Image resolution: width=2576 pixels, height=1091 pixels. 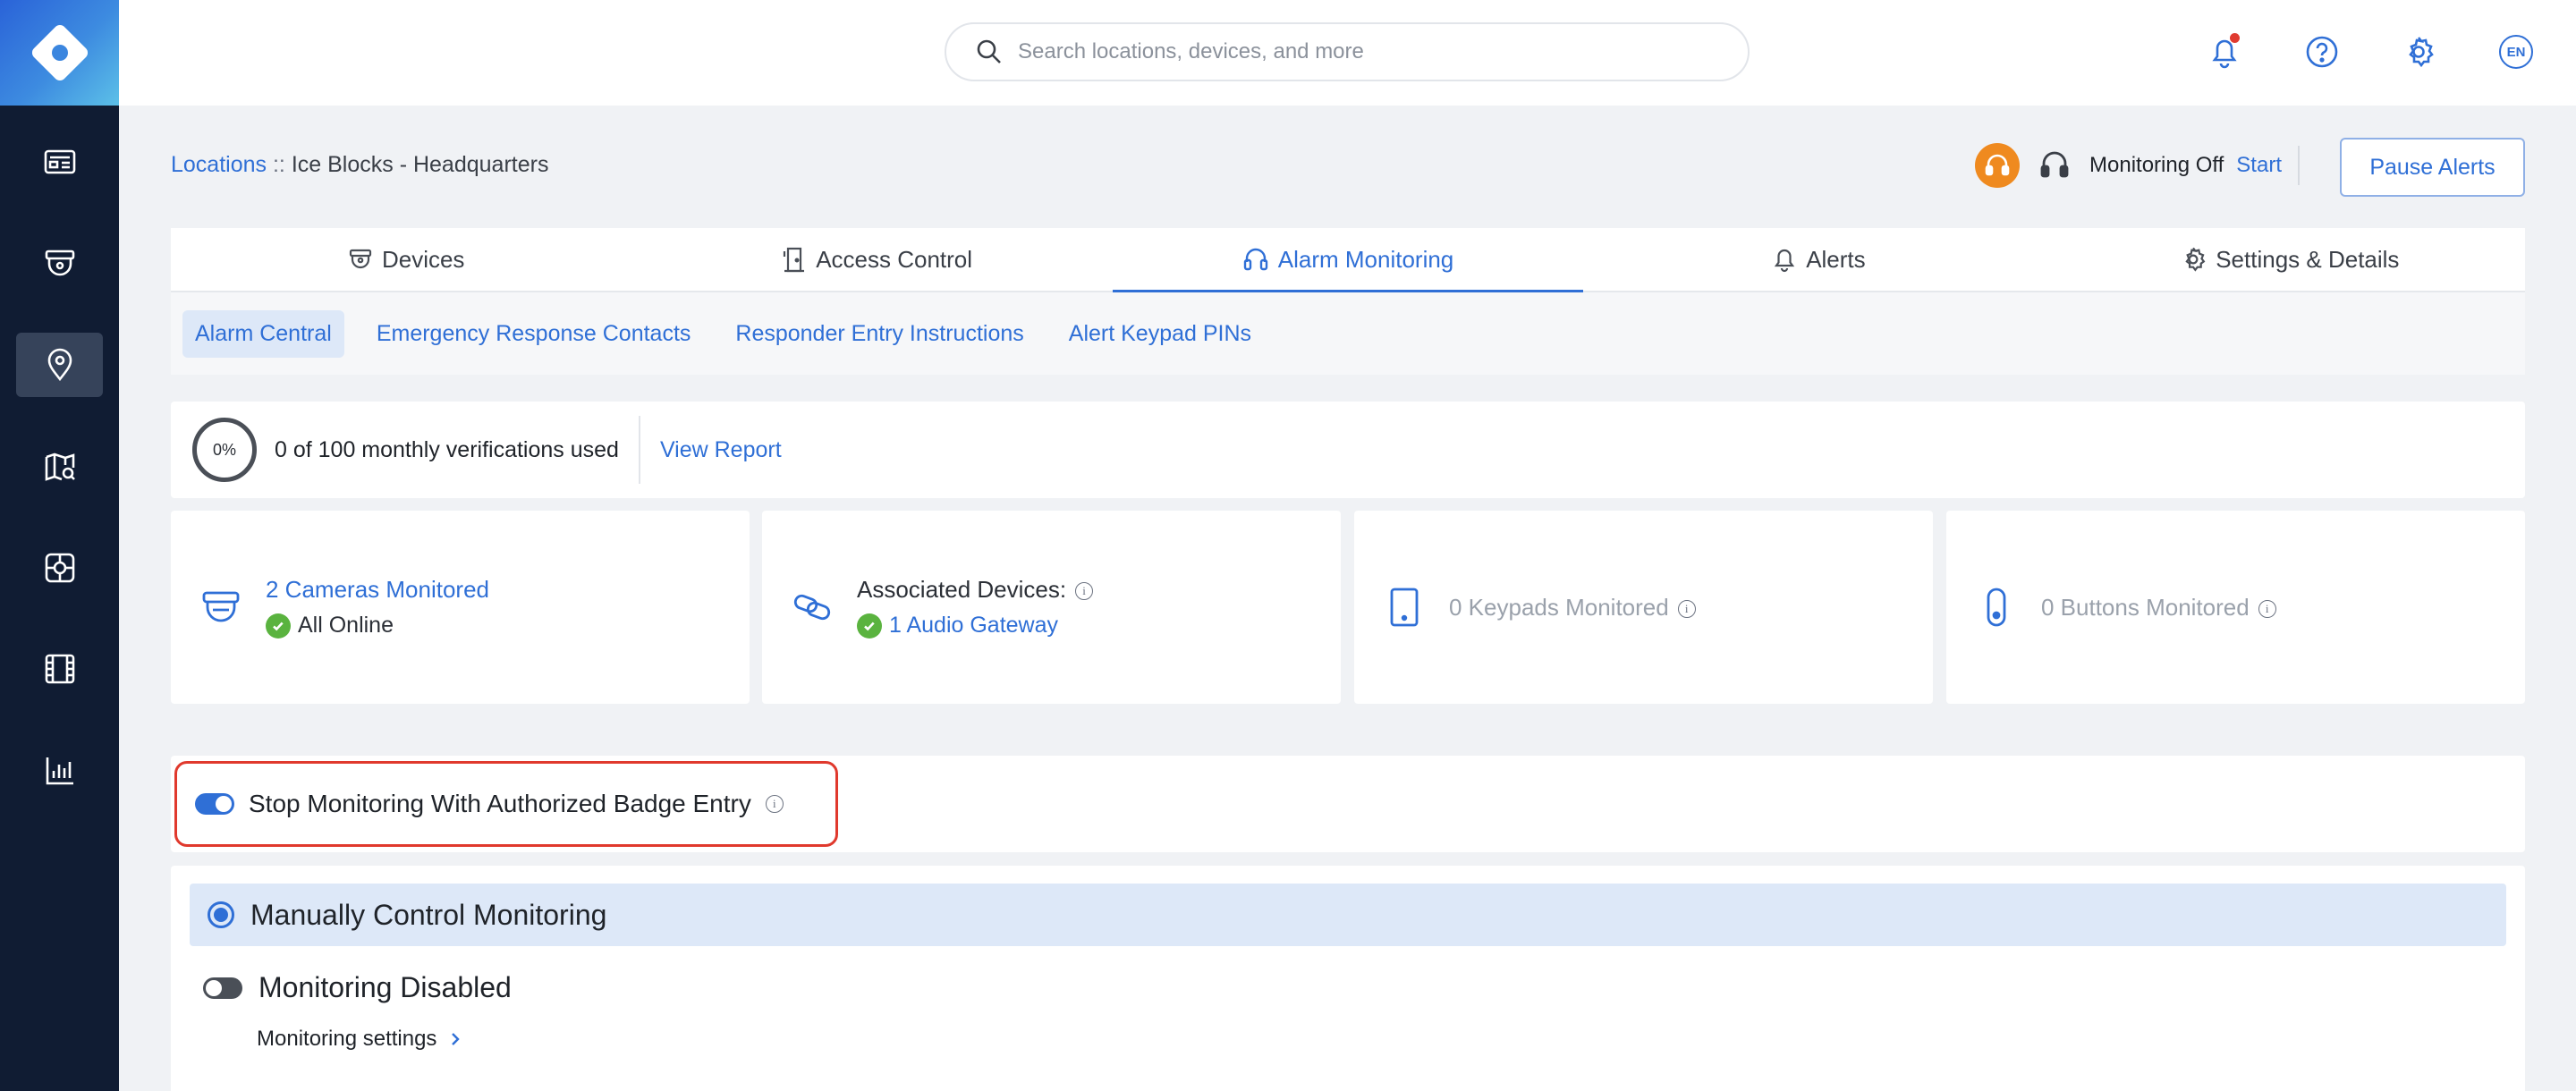 I want to click on monitoring-badge, so click(x=1997, y=165).